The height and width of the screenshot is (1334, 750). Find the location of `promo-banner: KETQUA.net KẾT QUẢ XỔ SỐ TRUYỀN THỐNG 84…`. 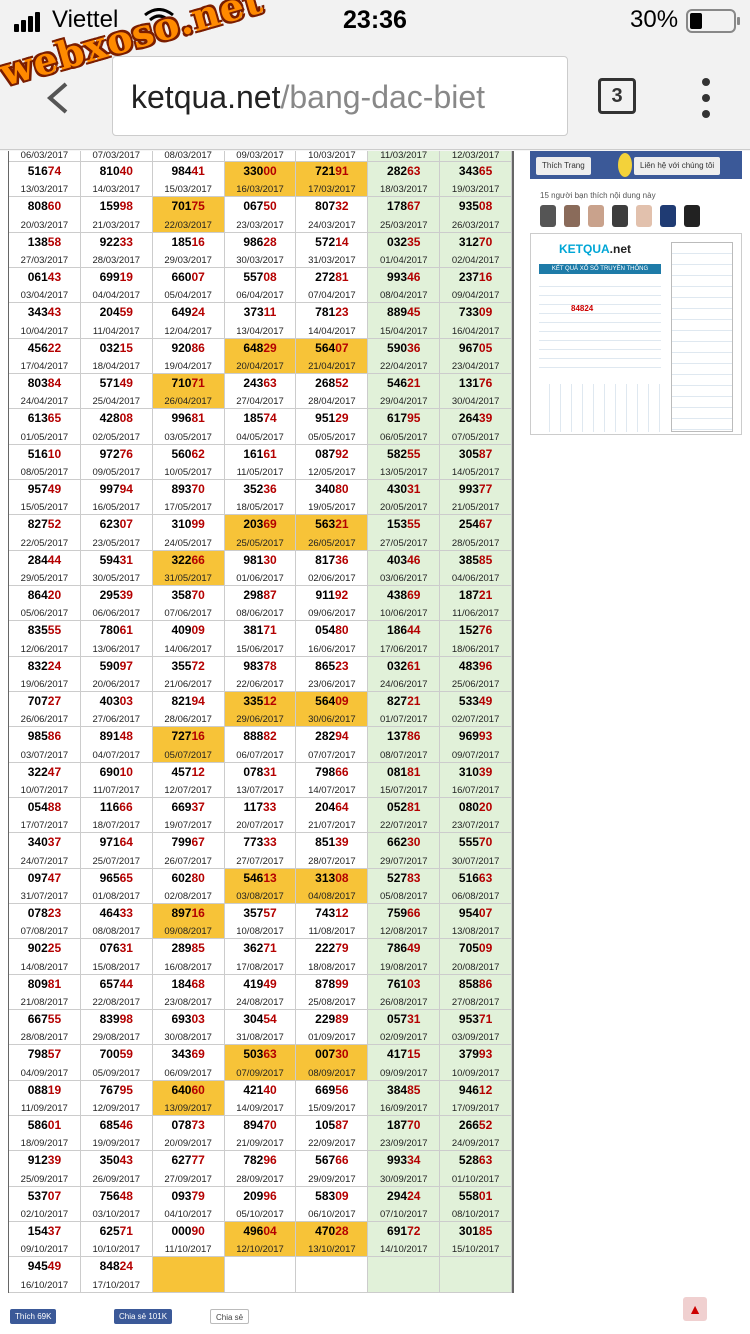

promo-banner: KETQUA.net KẾT QUẢ XỔ SỐ TRUYỀN THỐNG 84… is located at coordinates (636, 334).